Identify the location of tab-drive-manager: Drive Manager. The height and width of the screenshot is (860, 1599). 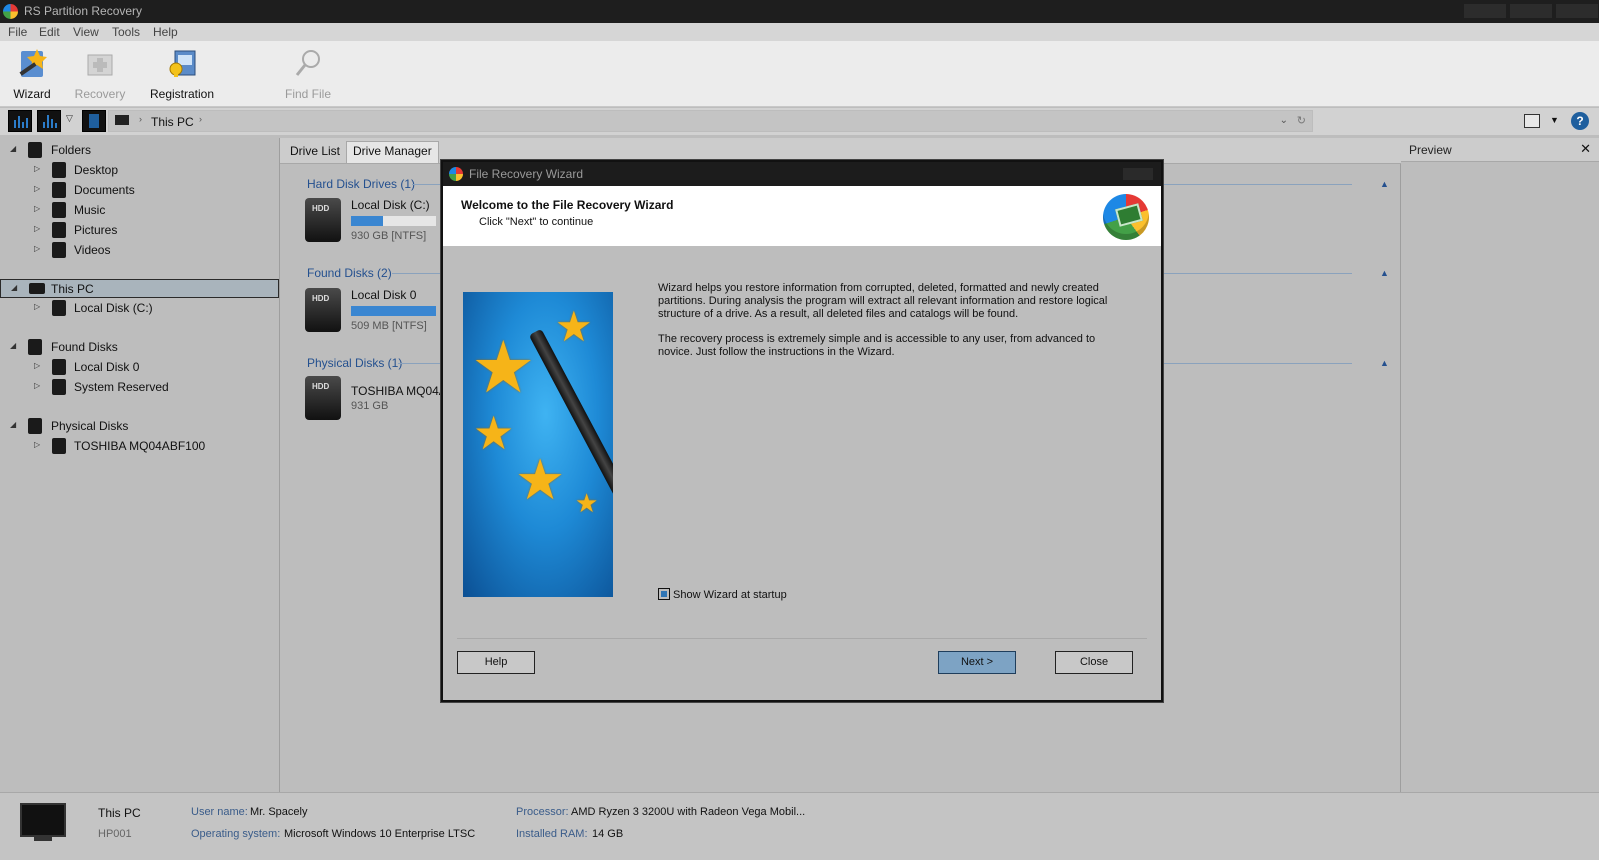
(392, 152).